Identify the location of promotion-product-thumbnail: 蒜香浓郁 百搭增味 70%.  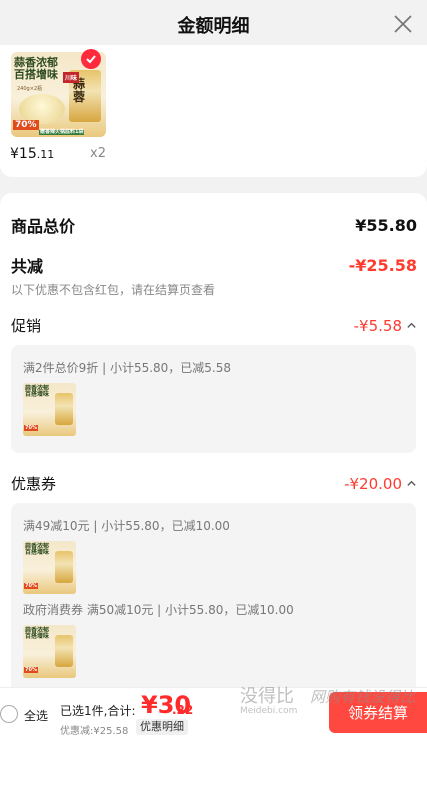
(49, 409).